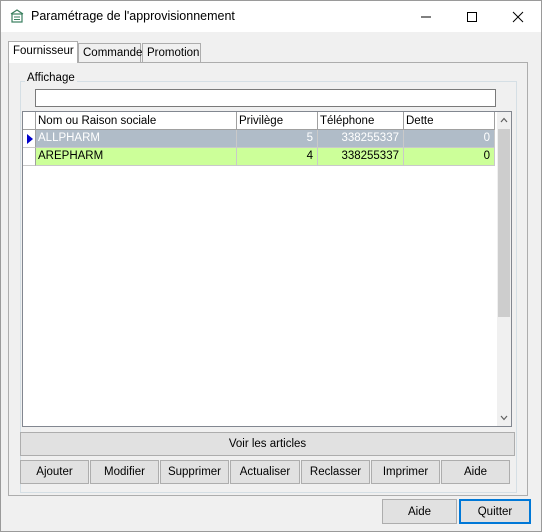  I want to click on scroll-up-arrow-icon, so click(504, 120).